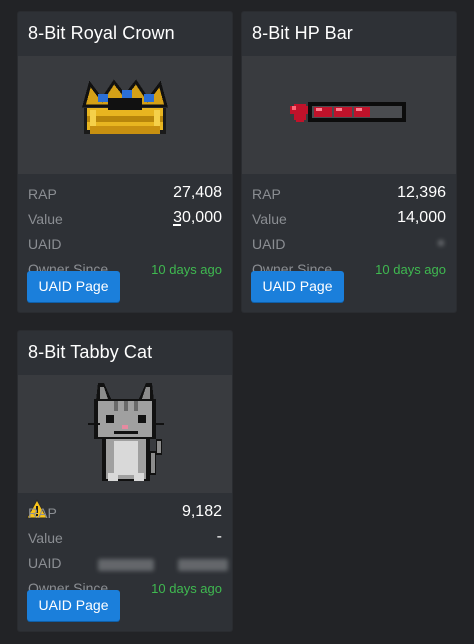 This screenshot has height=644, width=474. What do you see at coordinates (126, 432) in the screenshot?
I see `tabby-cat-icon` at bounding box center [126, 432].